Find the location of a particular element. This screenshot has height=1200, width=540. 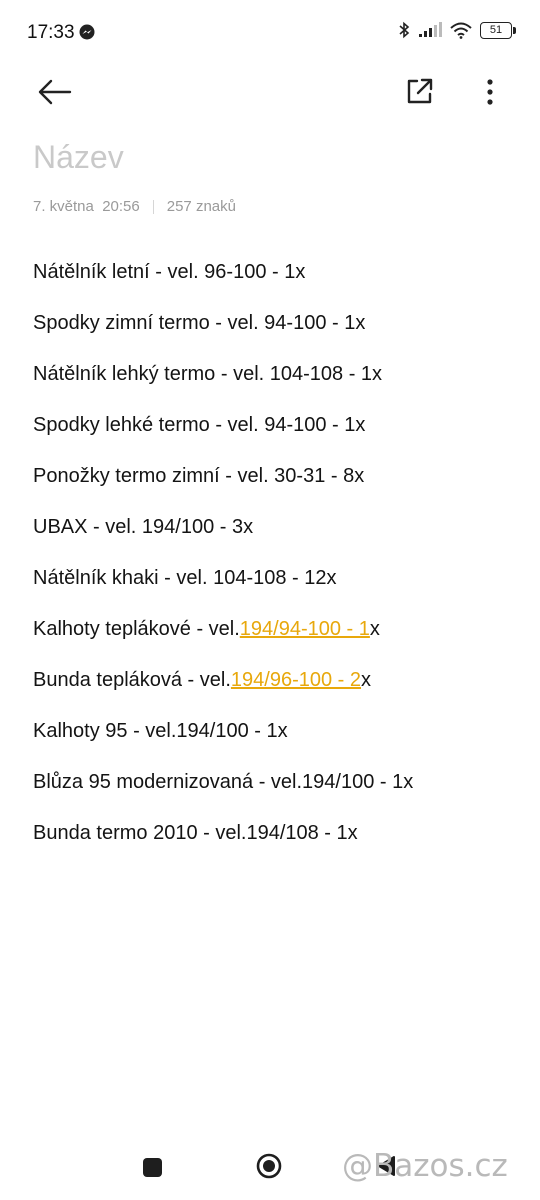

note-line: Spodky lehké termo - vel. 94-100 - 1x is located at coordinates (199, 425).